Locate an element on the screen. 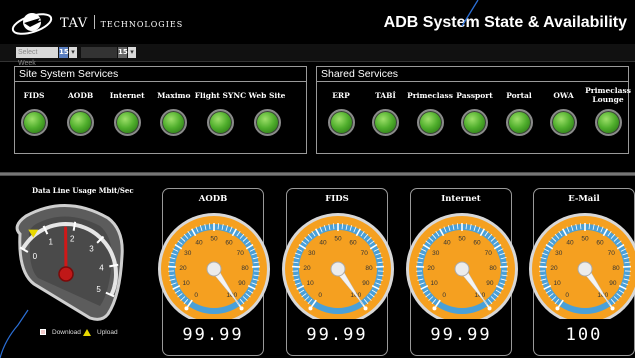 The width and height of the screenshot is (635, 358). service-label: Web Site is located at coordinates (267, 95).